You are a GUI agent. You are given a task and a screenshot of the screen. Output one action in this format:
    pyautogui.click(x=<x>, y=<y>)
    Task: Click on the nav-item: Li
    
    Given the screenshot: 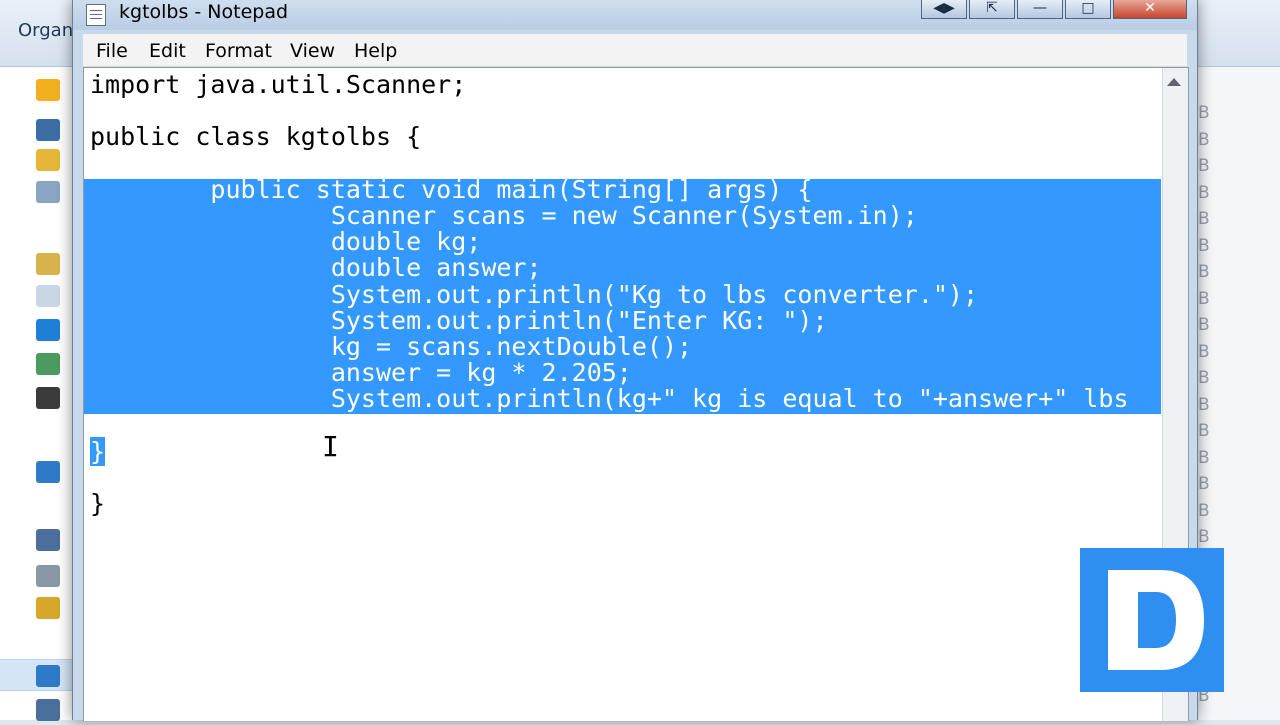 What is the action you would take?
    pyautogui.click(x=53, y=265)
    